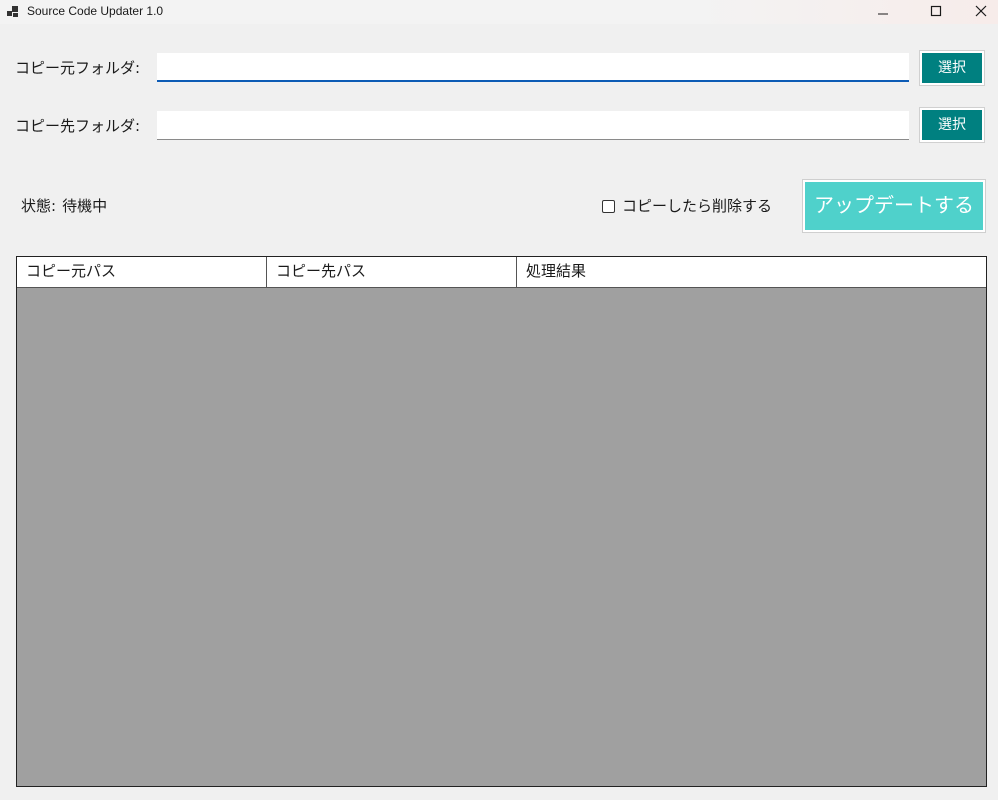 The image size is (998, 800). Describe the element at coordinates (981, 11) in the screenshot. I see `close-icon` at that location.